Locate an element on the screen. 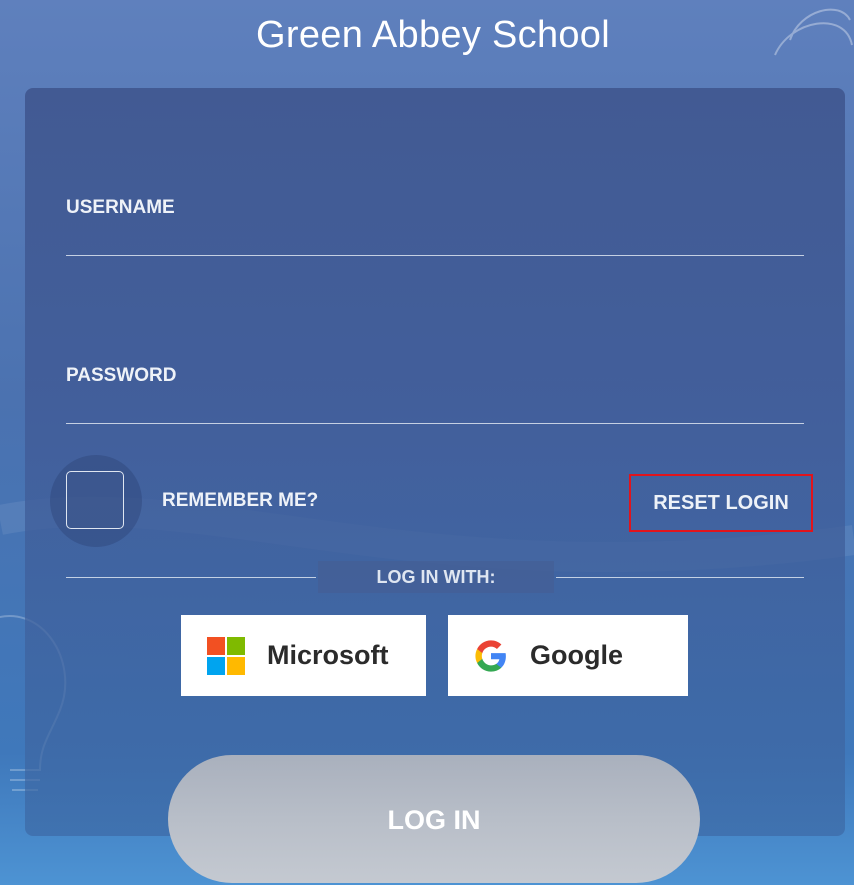  microsoft-logo-icon is located at coordinates (226, 655).